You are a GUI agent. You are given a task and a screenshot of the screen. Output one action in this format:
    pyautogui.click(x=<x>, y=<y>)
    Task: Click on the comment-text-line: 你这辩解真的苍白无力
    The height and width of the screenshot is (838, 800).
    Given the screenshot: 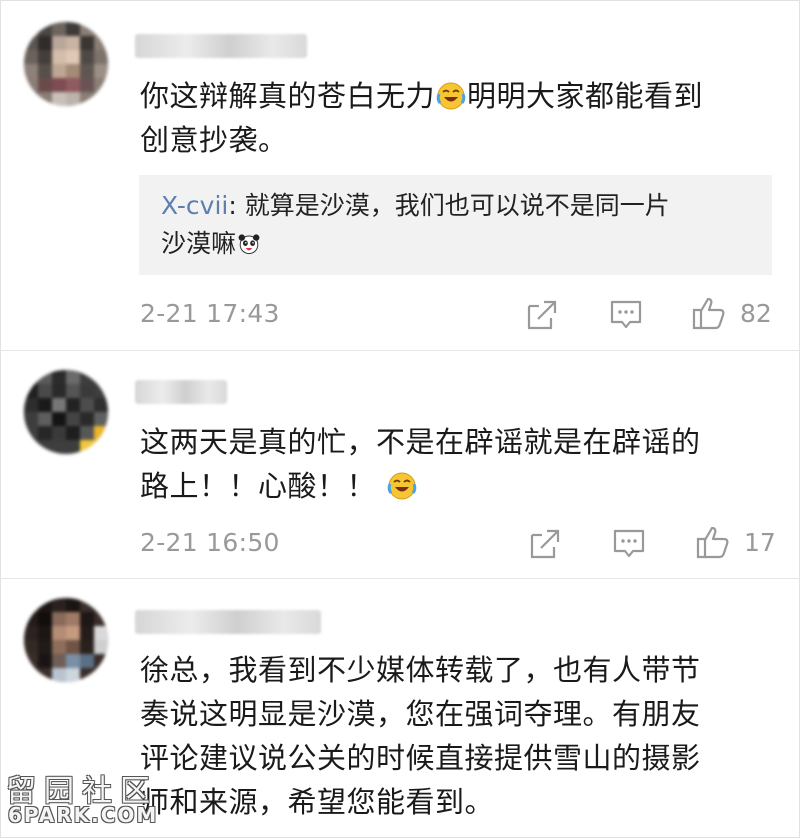 What is the action you would take?
    pyautogui.click(x=288, y=96)
    